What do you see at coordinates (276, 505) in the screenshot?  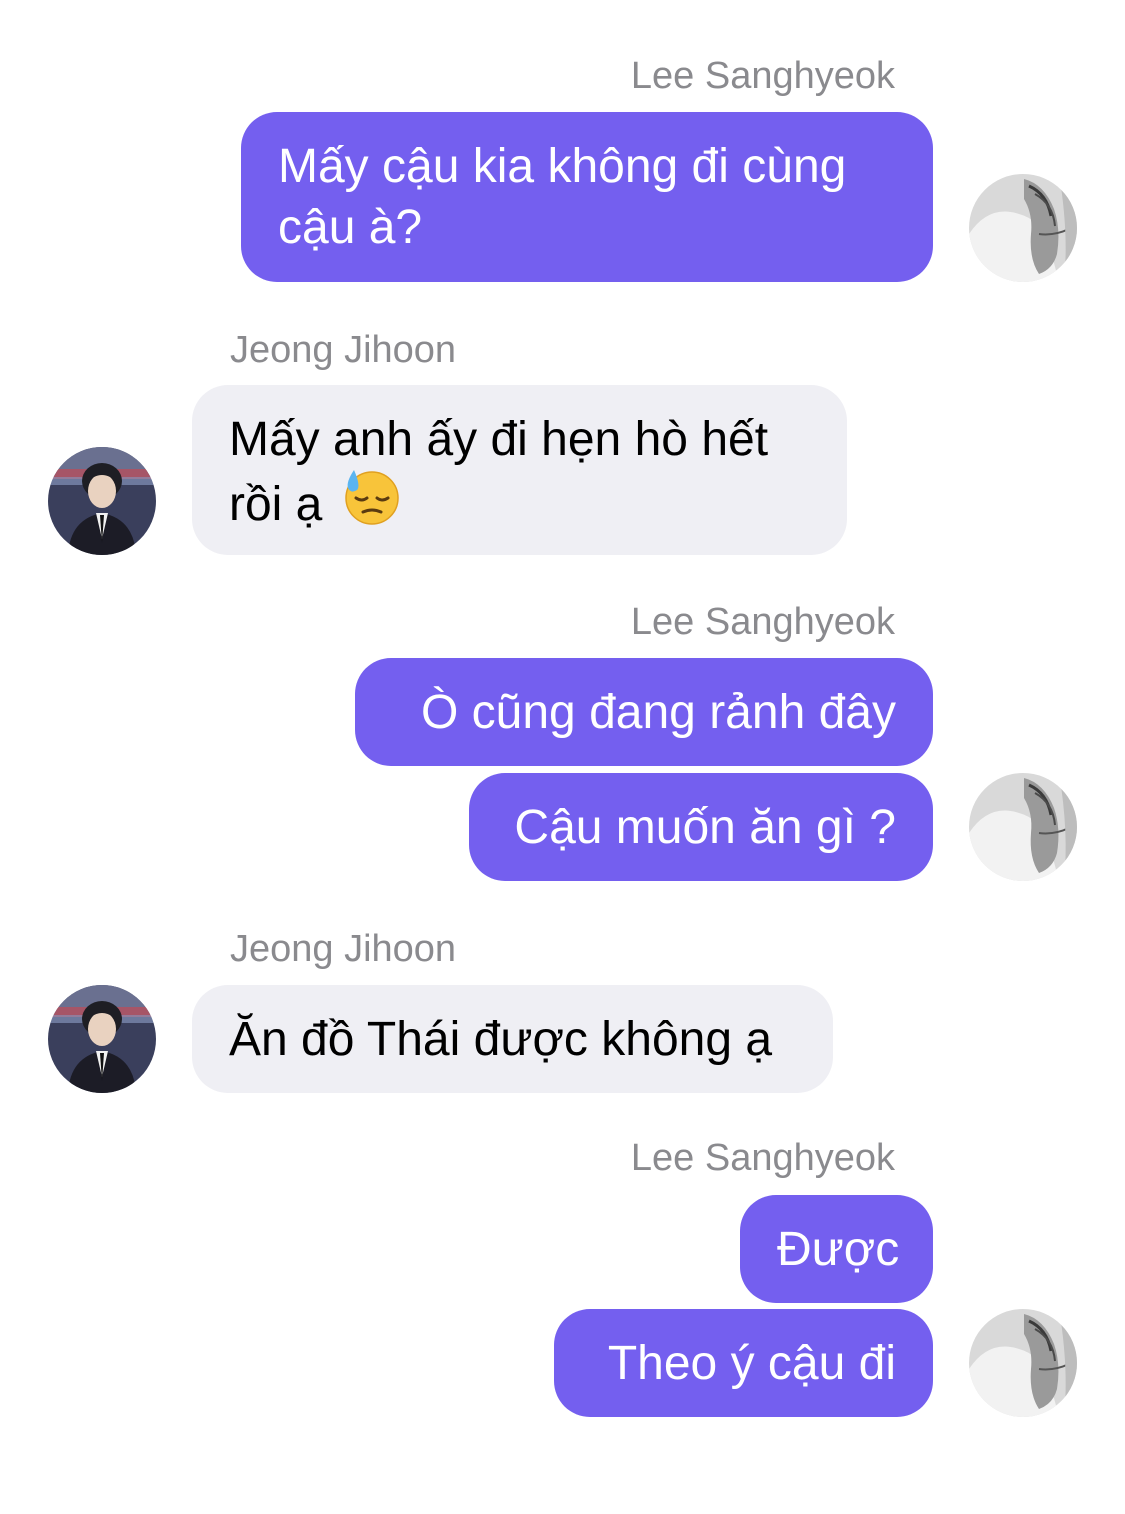 I see `message-text: rồi ạ` at bounding box center [276, 505].